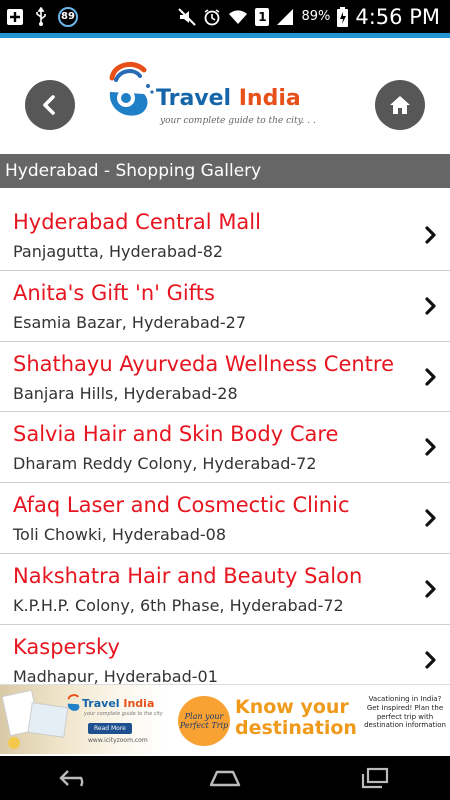 This screenshot has width=450, height=800. I want to click on status-bar: 89 1 89% 4:56 PM, so click(225, 16).